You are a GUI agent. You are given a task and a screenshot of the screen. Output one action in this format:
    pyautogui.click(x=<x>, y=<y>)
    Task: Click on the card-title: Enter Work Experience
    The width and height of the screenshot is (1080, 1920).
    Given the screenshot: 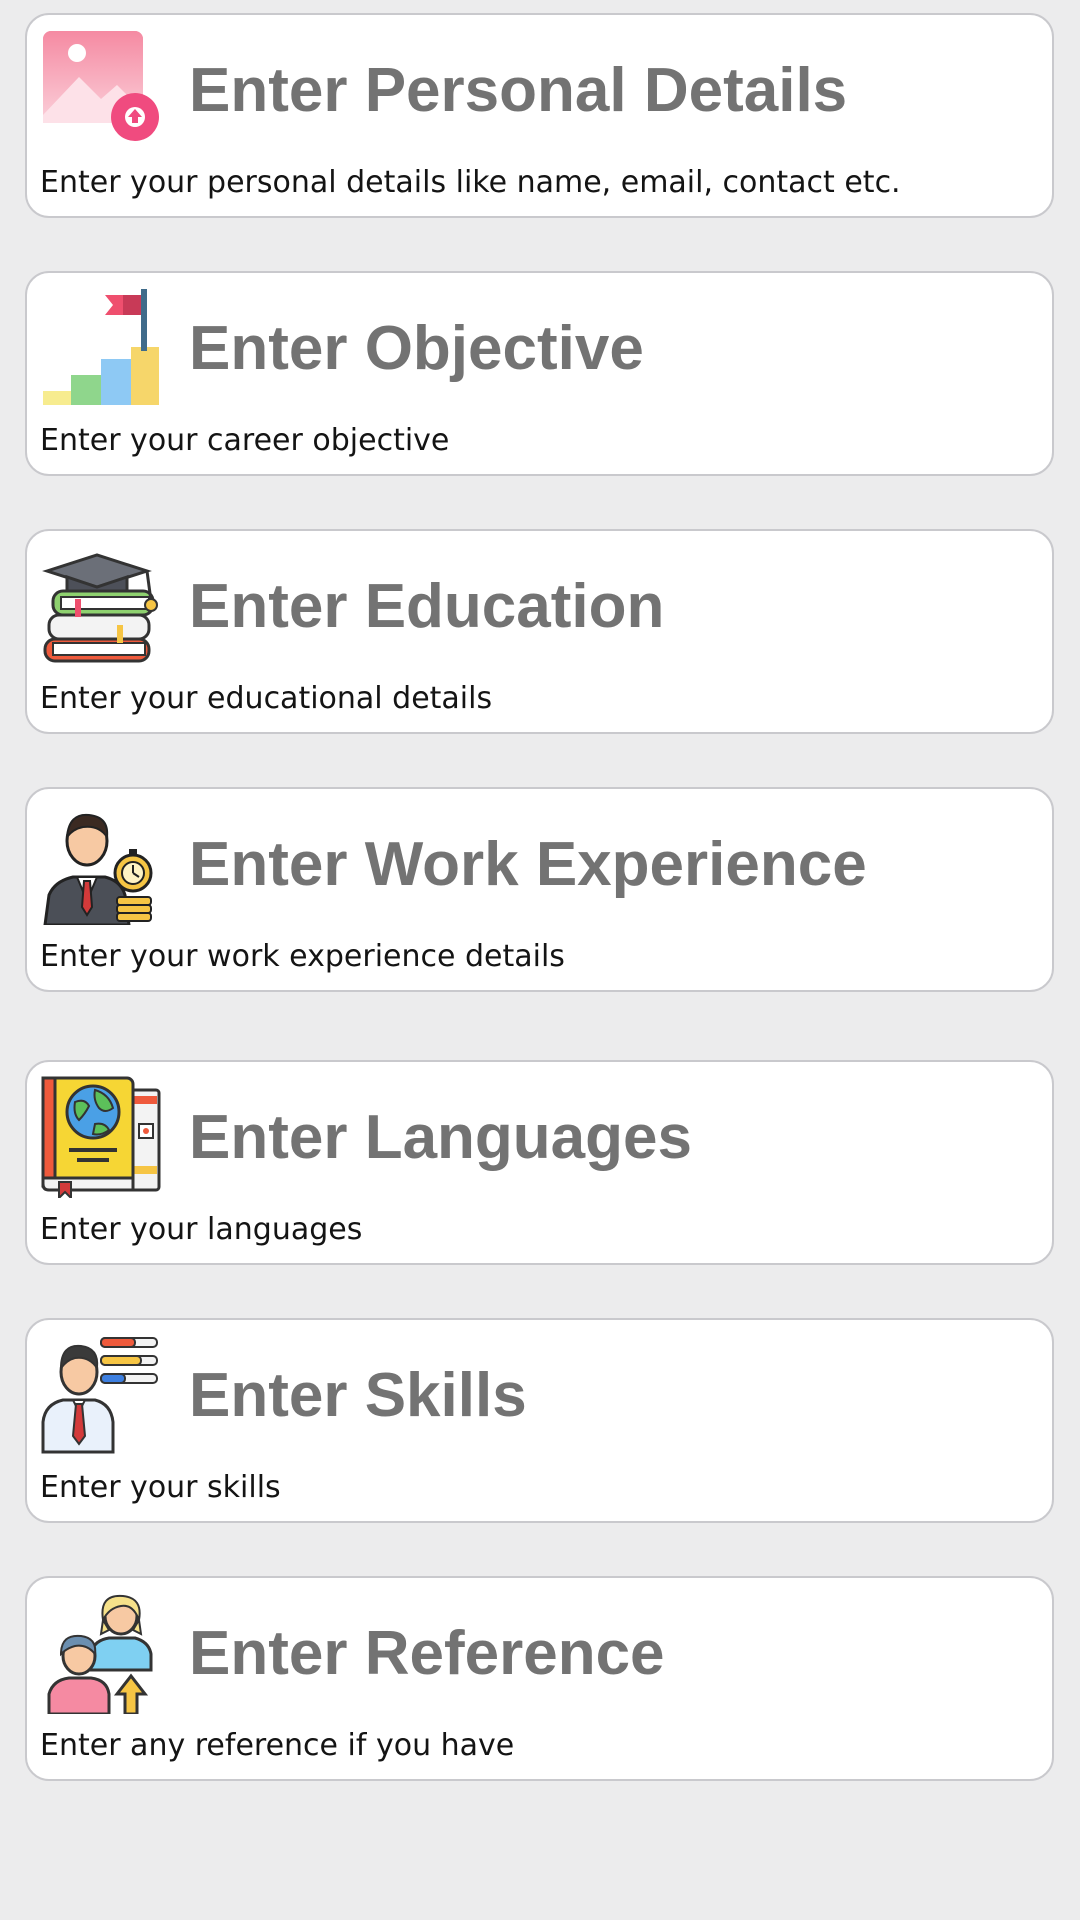 What is the action you would take?
    pyautogui.click(x=528, y=864)
    